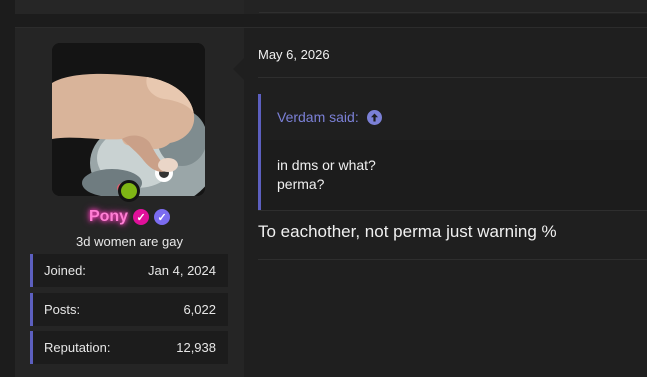  Describe the element at coordinates (182, 270) in the screenshot. I see `stat-value: Jan 4, 2024` at that location.